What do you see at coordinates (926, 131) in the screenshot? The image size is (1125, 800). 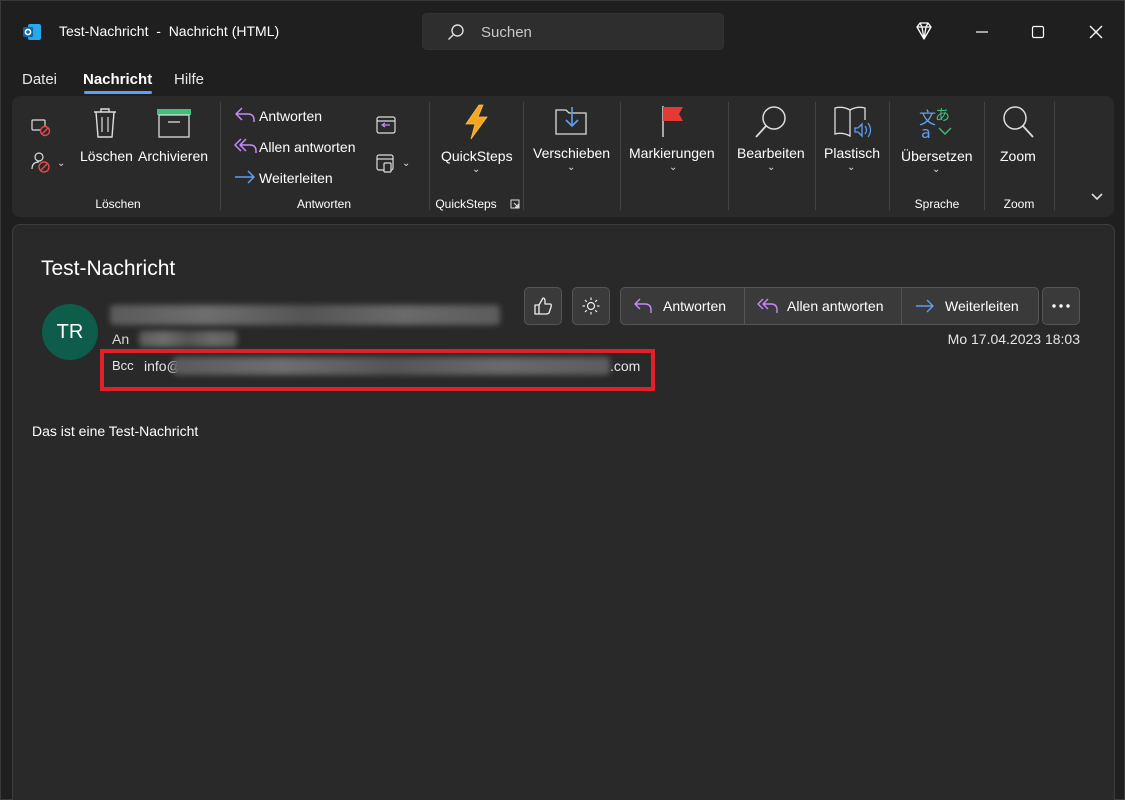 I see `svg-text: a` at bounding box center [926, 131].